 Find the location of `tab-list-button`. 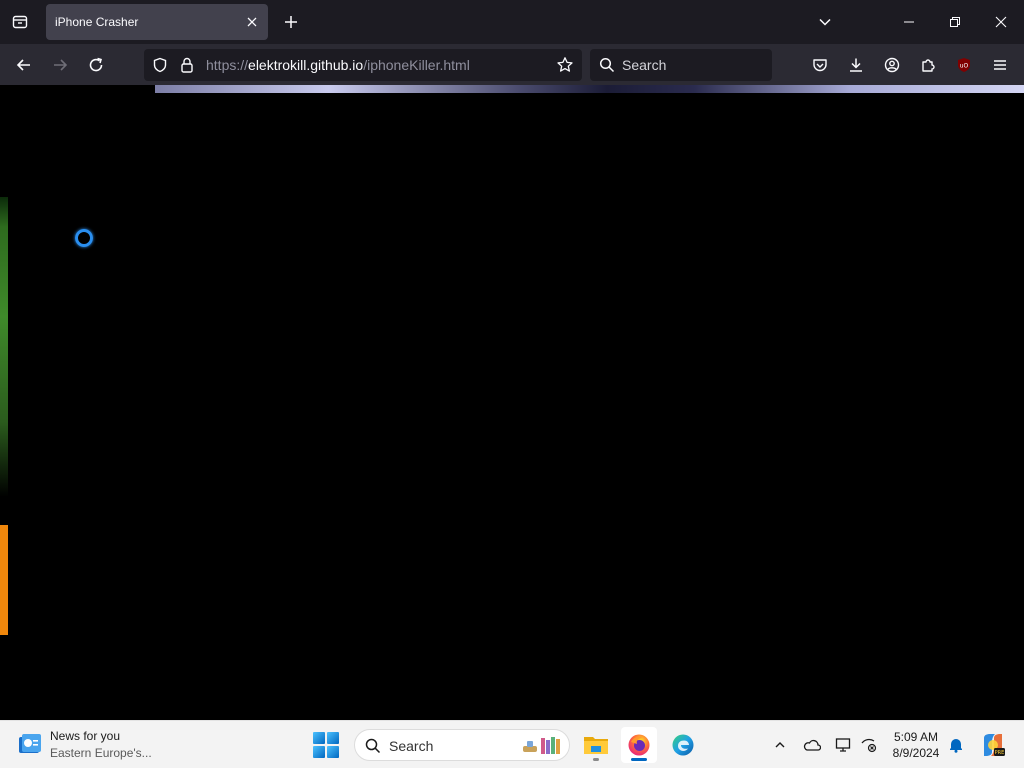

tab-list-button is located at coordinates (20, 22).